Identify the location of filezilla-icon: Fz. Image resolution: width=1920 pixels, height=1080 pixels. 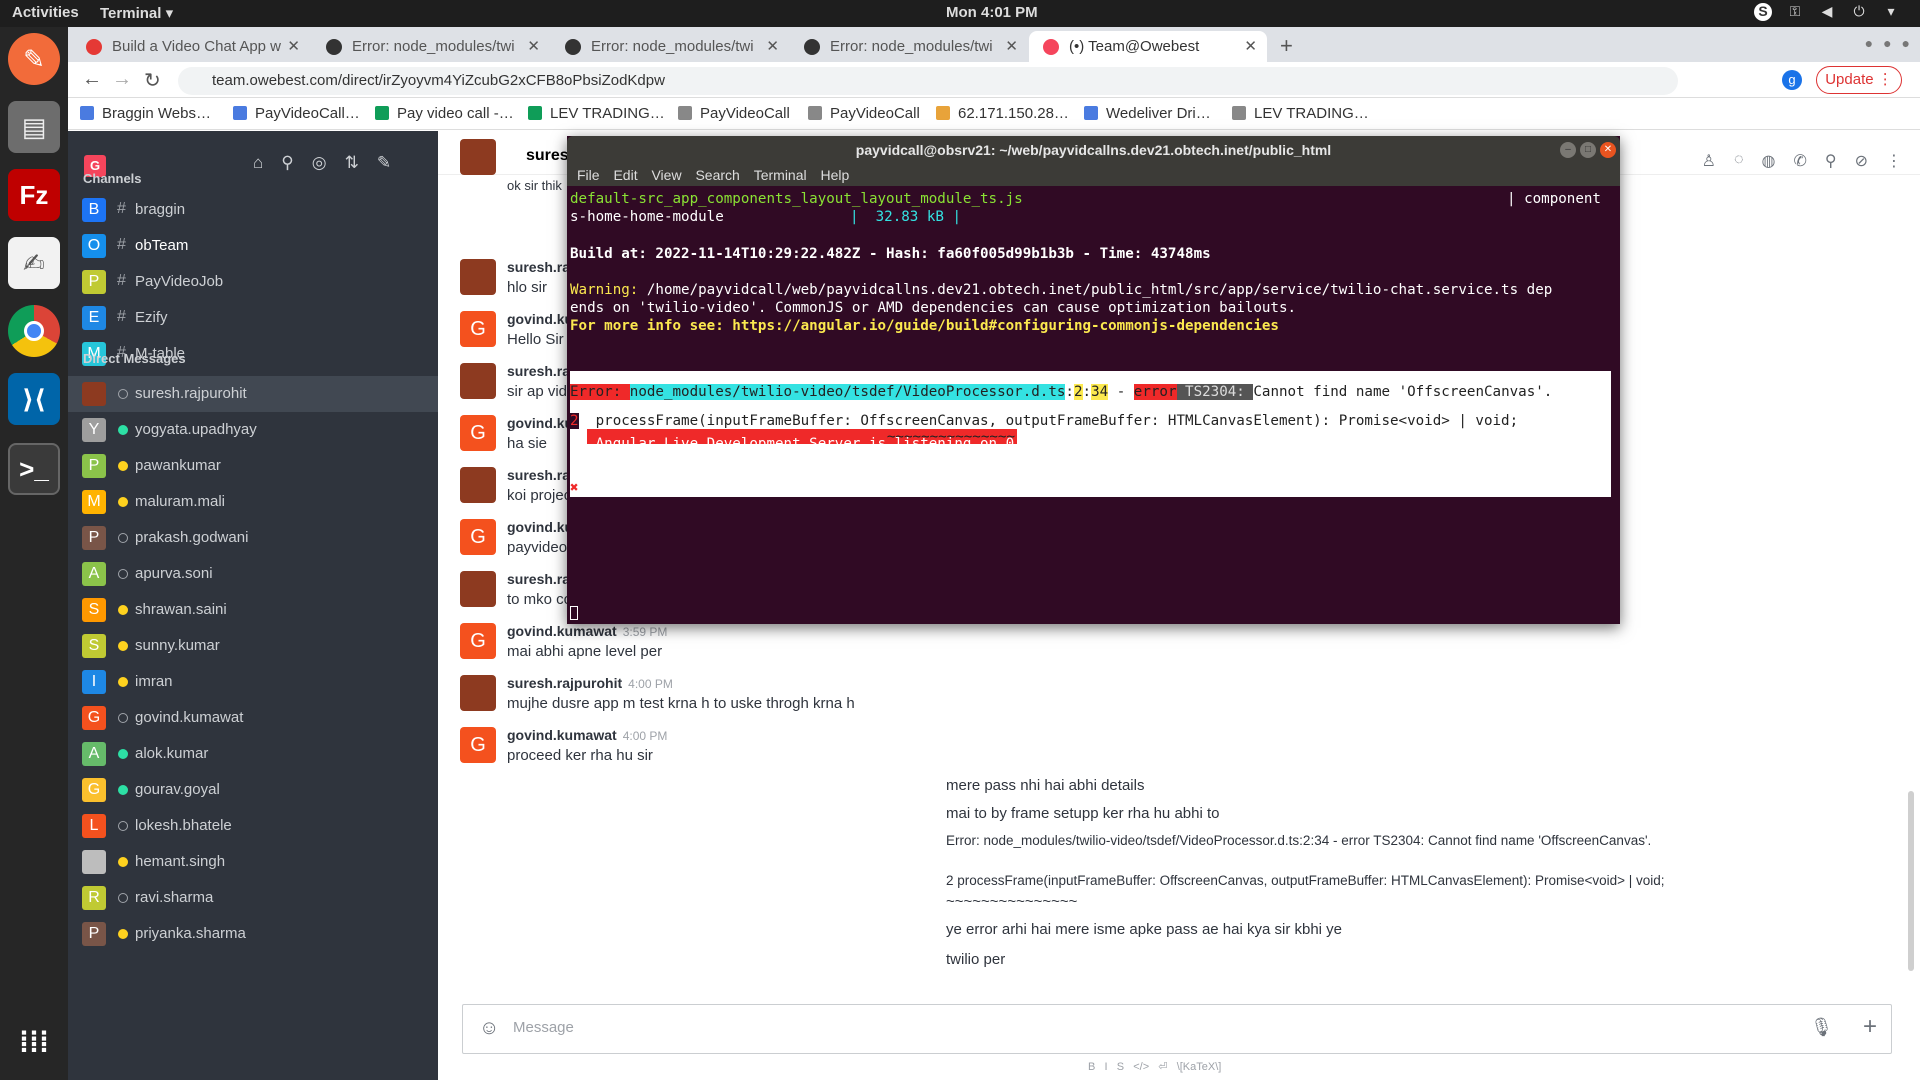
(34, 195).